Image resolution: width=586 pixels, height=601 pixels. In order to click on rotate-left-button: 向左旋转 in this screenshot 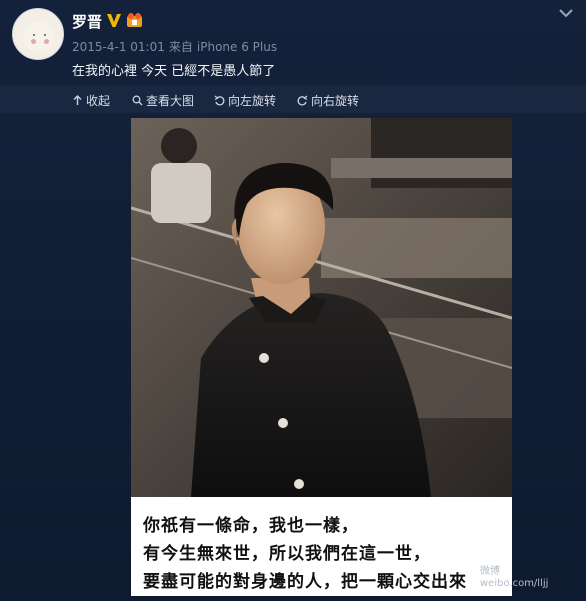, I will do `click(245, 100)`.